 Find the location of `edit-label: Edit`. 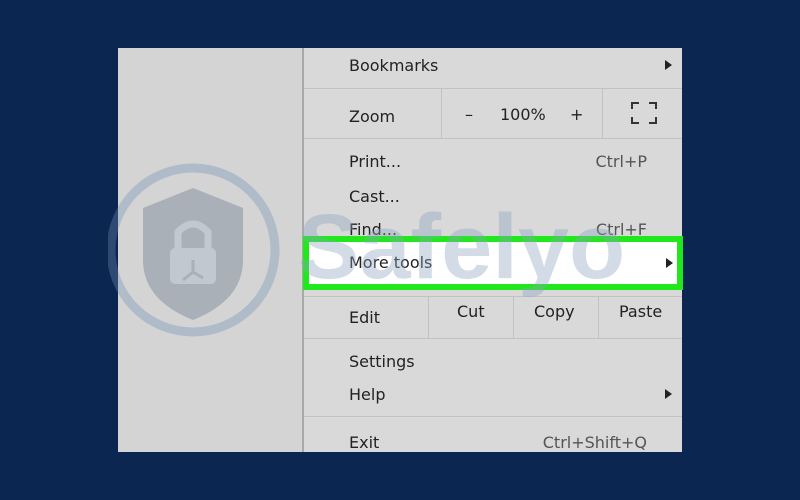

edit-label: Edit is located at coordinates (364, 317).